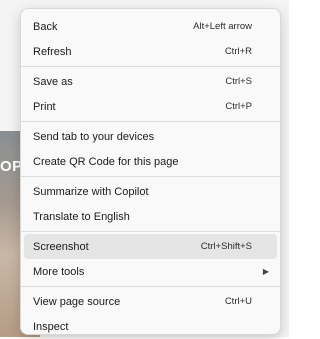  What do you see at coordinates (106, 161) in the screenshot?
I see `menu-item-label: Create QR Code for this page` at bounding box center [106, 161].